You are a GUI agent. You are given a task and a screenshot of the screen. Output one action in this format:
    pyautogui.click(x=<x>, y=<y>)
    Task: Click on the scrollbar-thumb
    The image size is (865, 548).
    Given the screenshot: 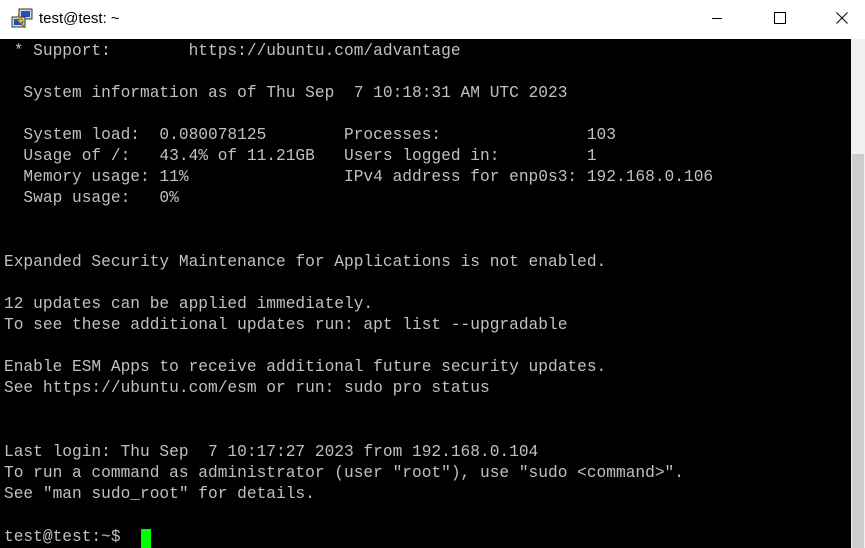 What is the action you would take?
    pyautogui.click(x=858, y=351)
    